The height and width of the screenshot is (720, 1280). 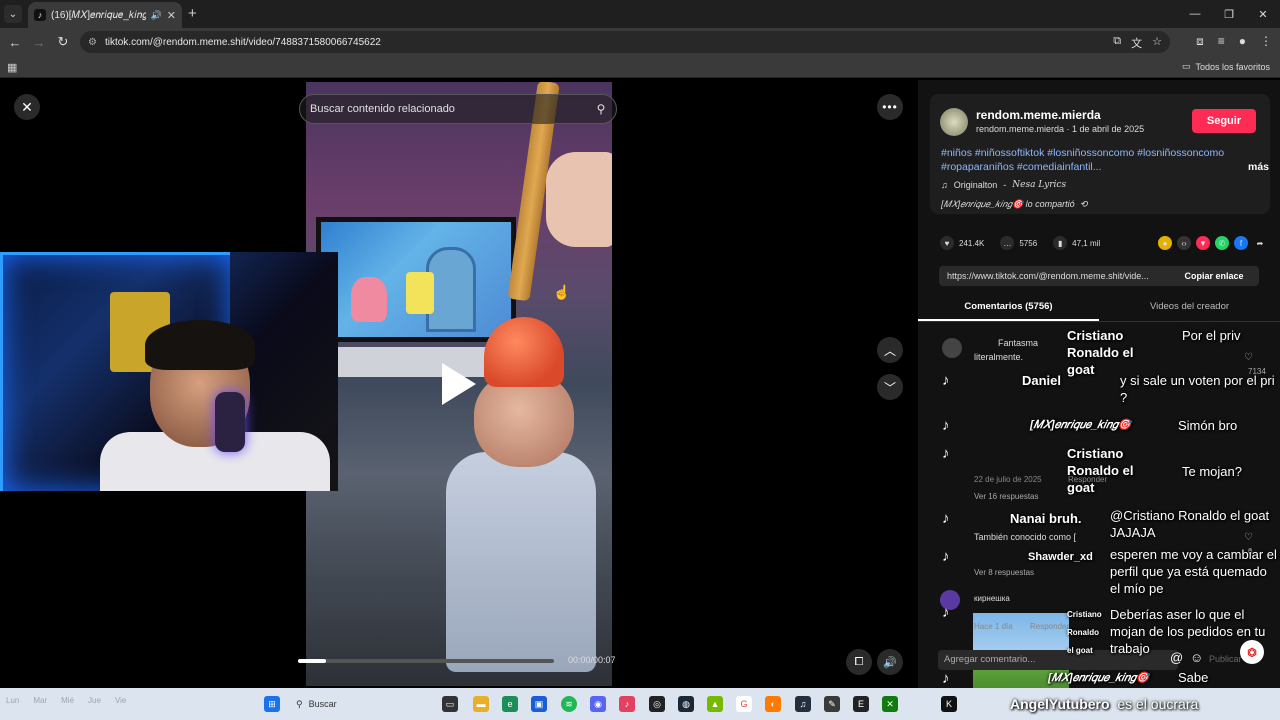 I want to click on steam-icon: ◍, so click(x=686, y=704).